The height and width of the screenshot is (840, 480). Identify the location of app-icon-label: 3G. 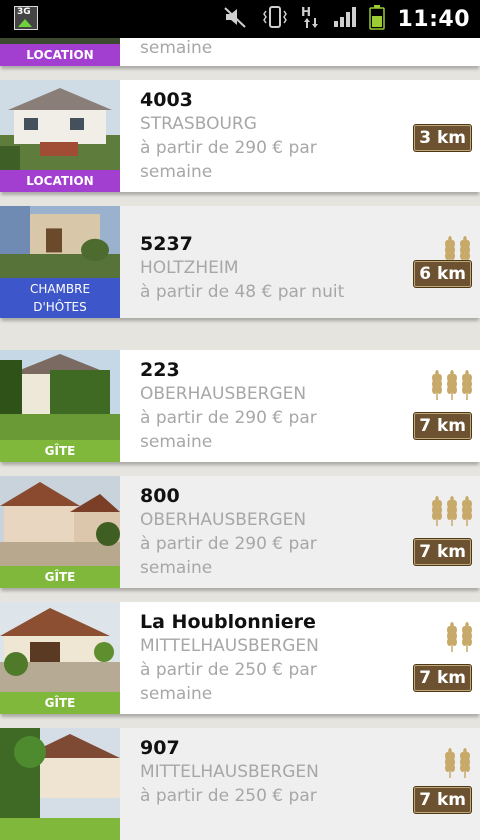
(24, 12).